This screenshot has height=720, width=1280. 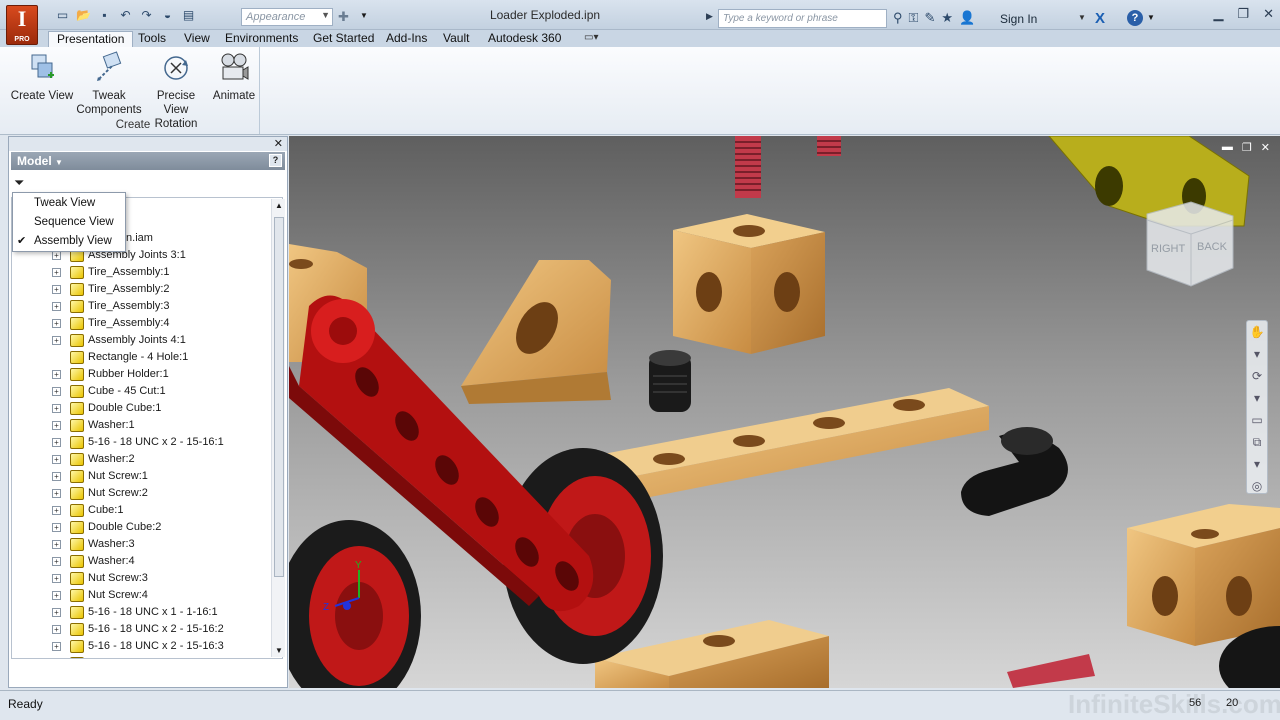 What do you see at coordinates (152, 39) in the screenshot?
I see `tab-tools: Tools` at bounding box center [152, 39].